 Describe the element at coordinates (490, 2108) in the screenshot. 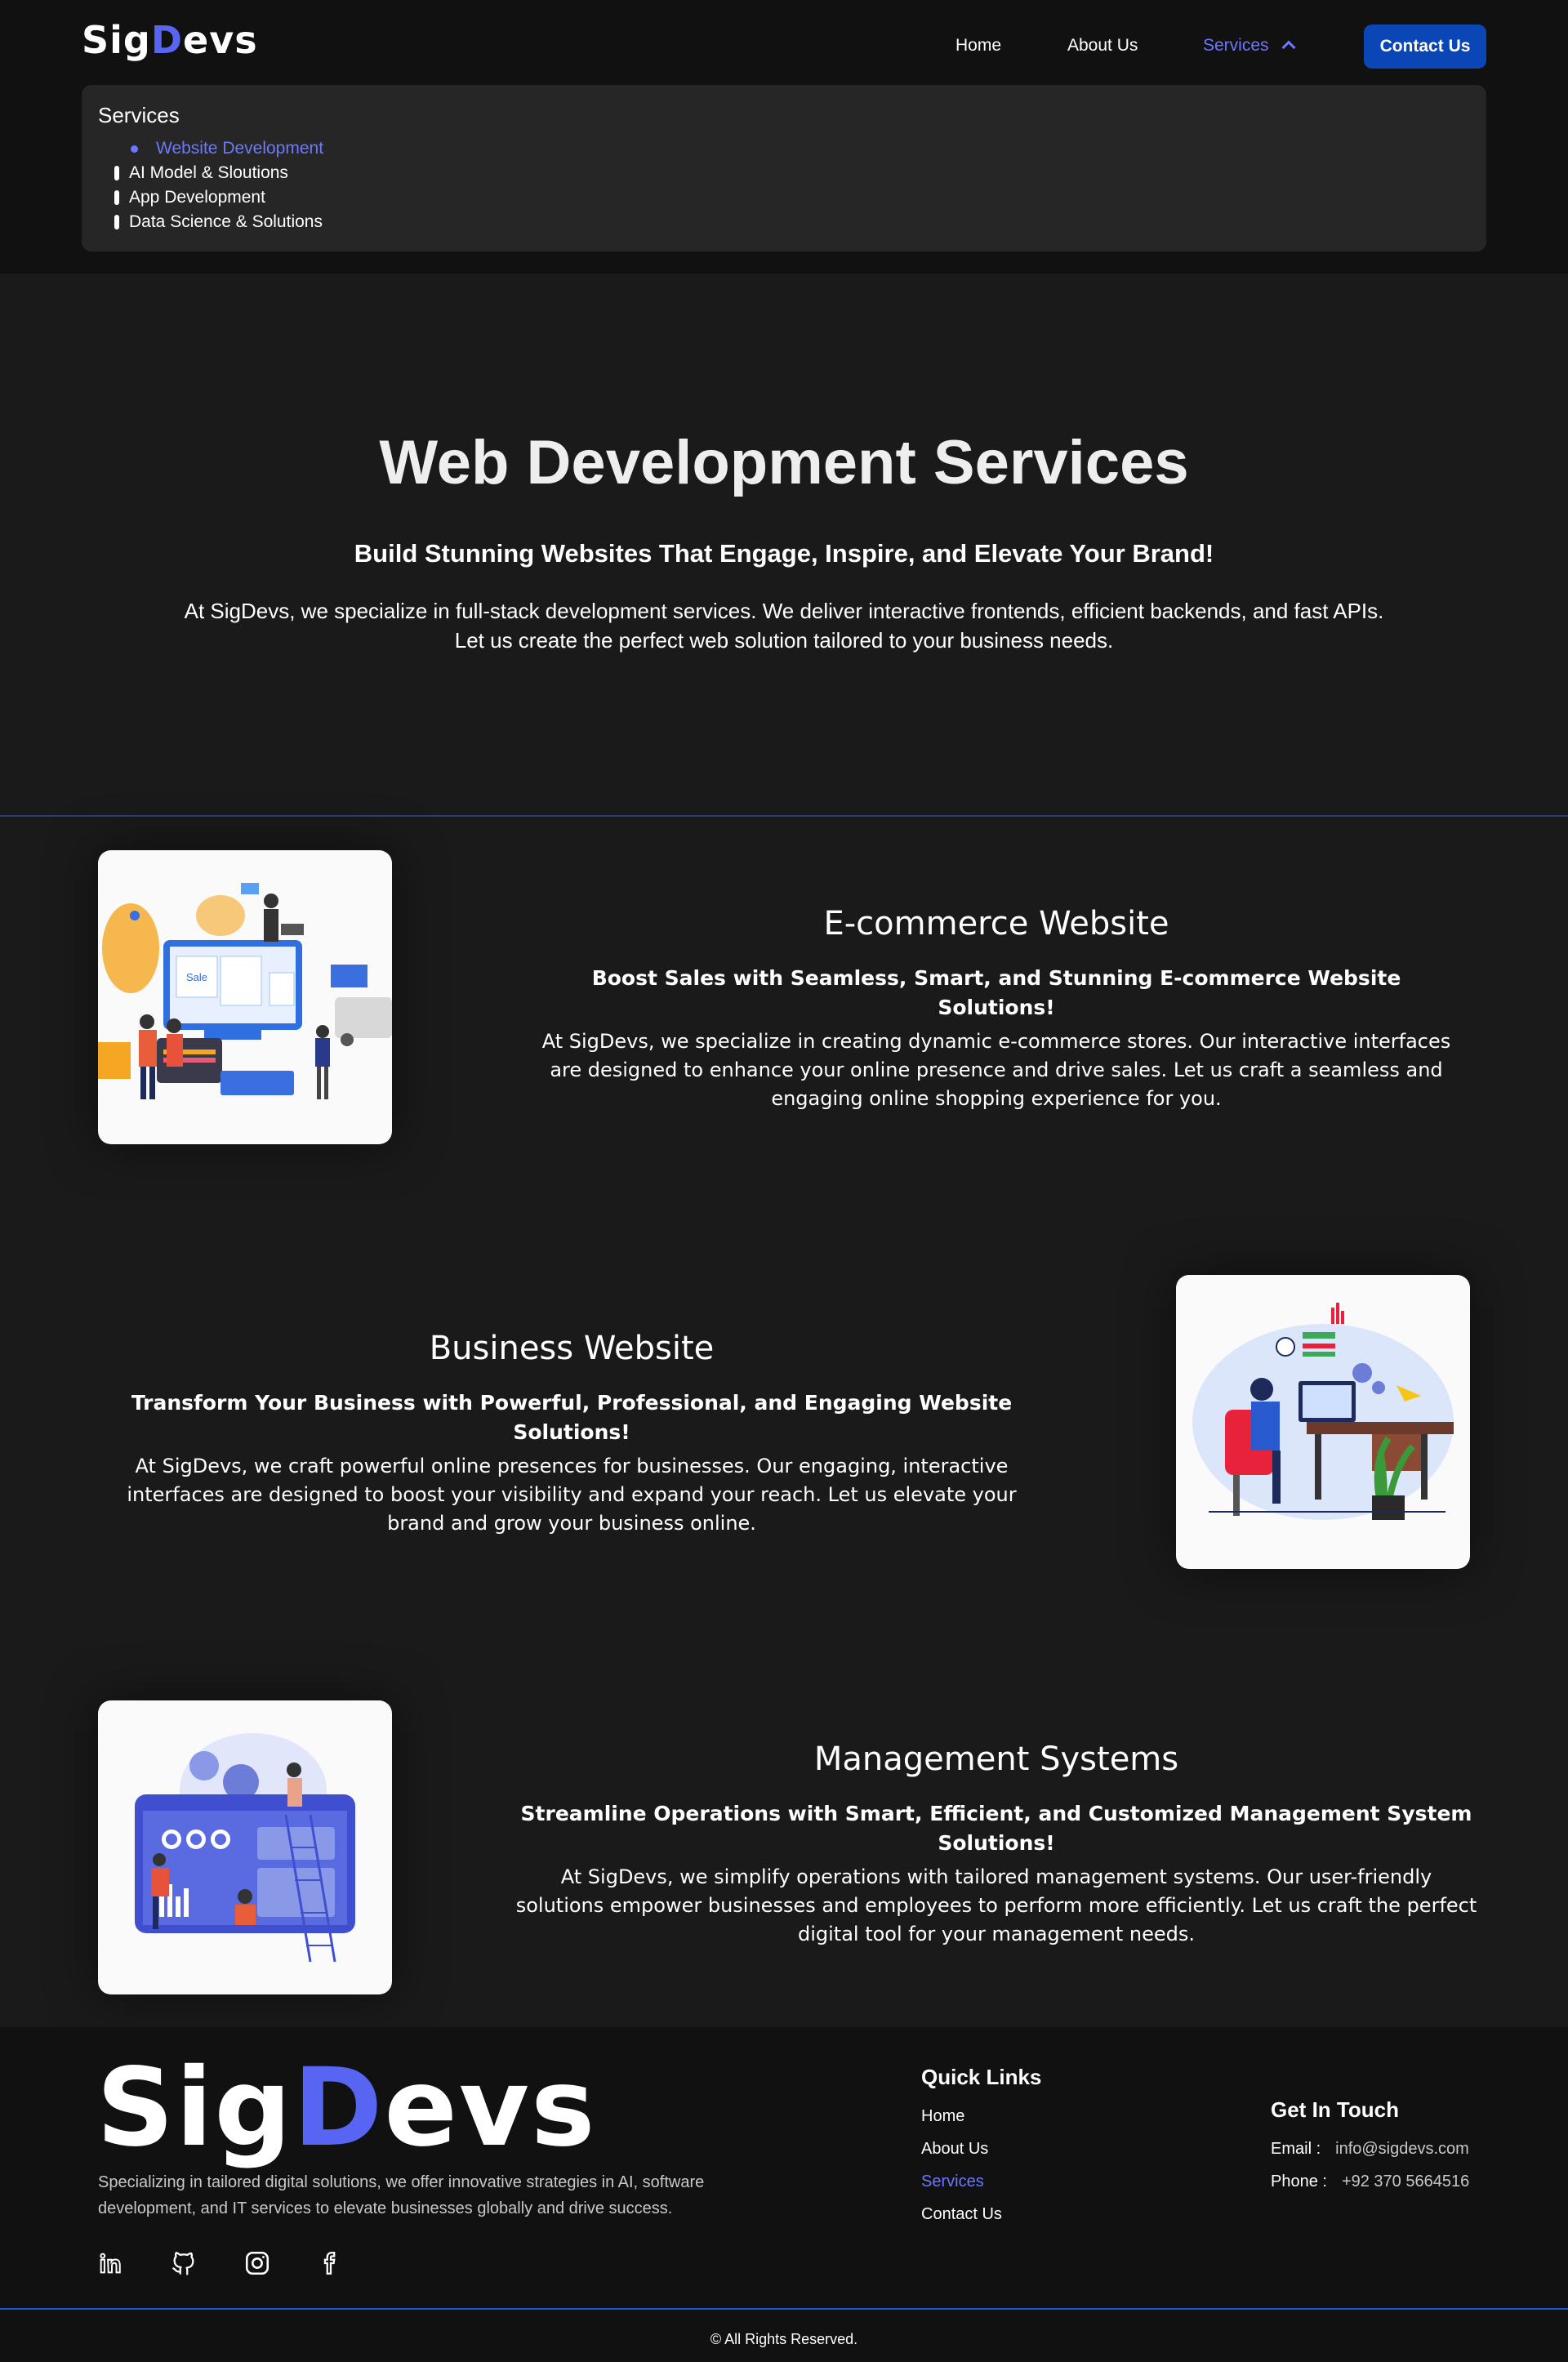

I see `footer-logo-suffix: evs` at that location.